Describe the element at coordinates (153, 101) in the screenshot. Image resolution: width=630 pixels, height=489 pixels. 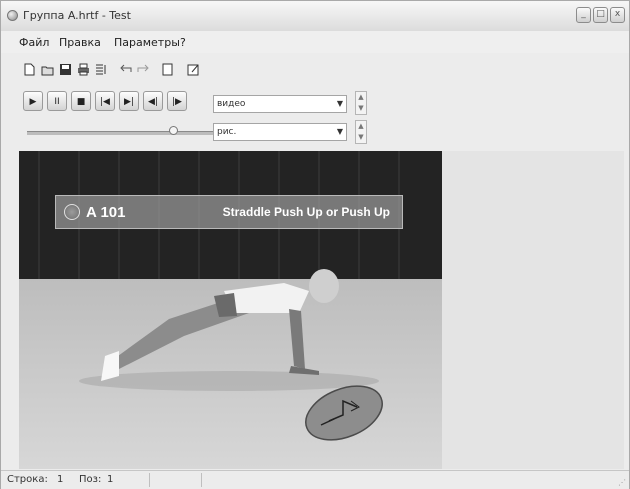
I see `step-back-button: ◀|` at that location.